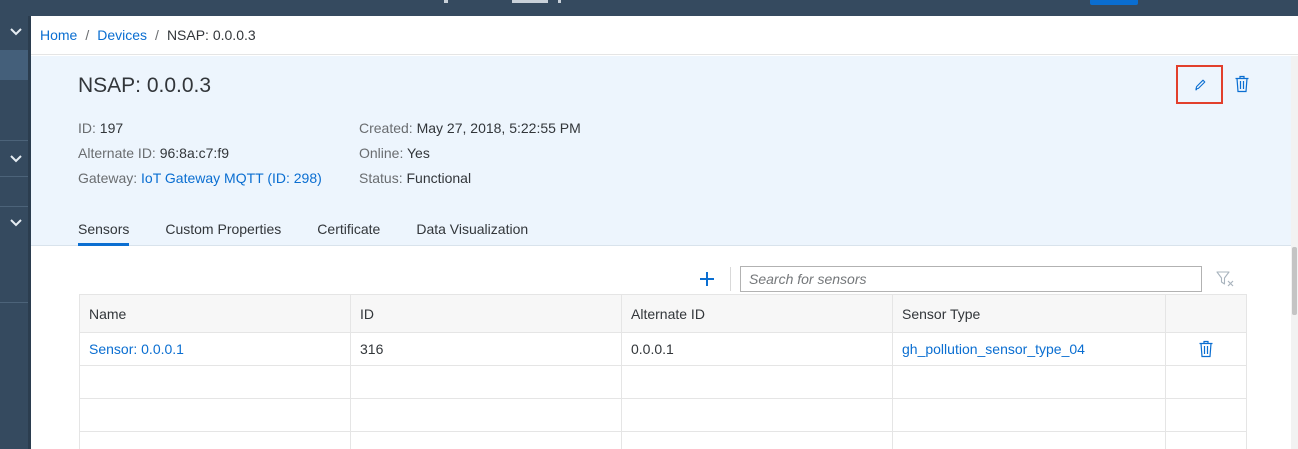 The height and width of the screenshot is (449, 1298). I want to click on plus-icon, so click(707, 279).